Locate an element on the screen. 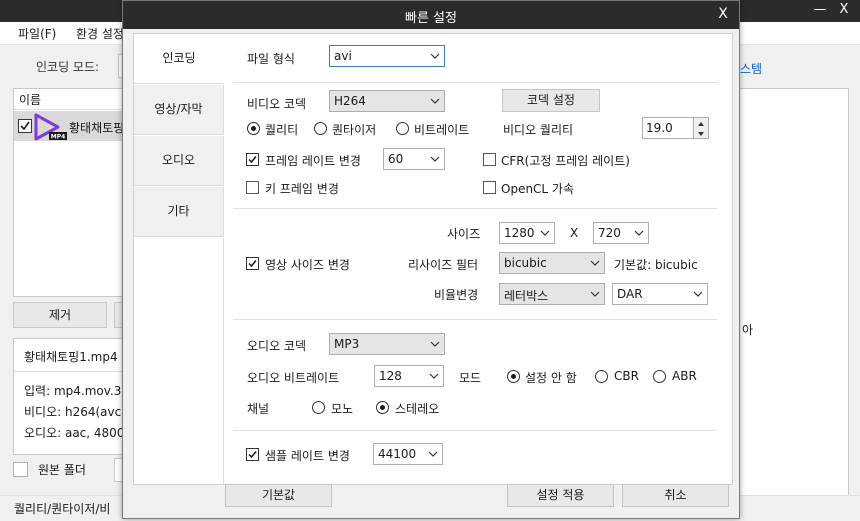 The image size is (860, 521). opencl-label: OpenCL 가속 is located at coordinates (538, 189).